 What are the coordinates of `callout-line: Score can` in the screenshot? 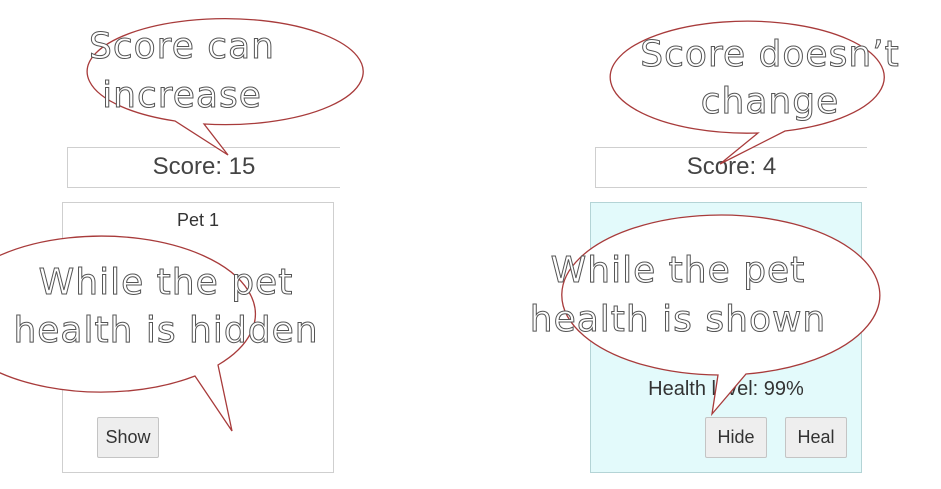 It's located at (182, 46).